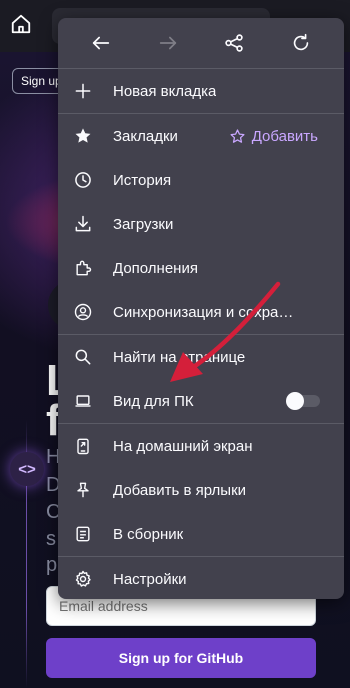 The image size is (350, 688). Describe the element at coordinates (83, 312) in the screenshot. I see `account-icon` at that location.